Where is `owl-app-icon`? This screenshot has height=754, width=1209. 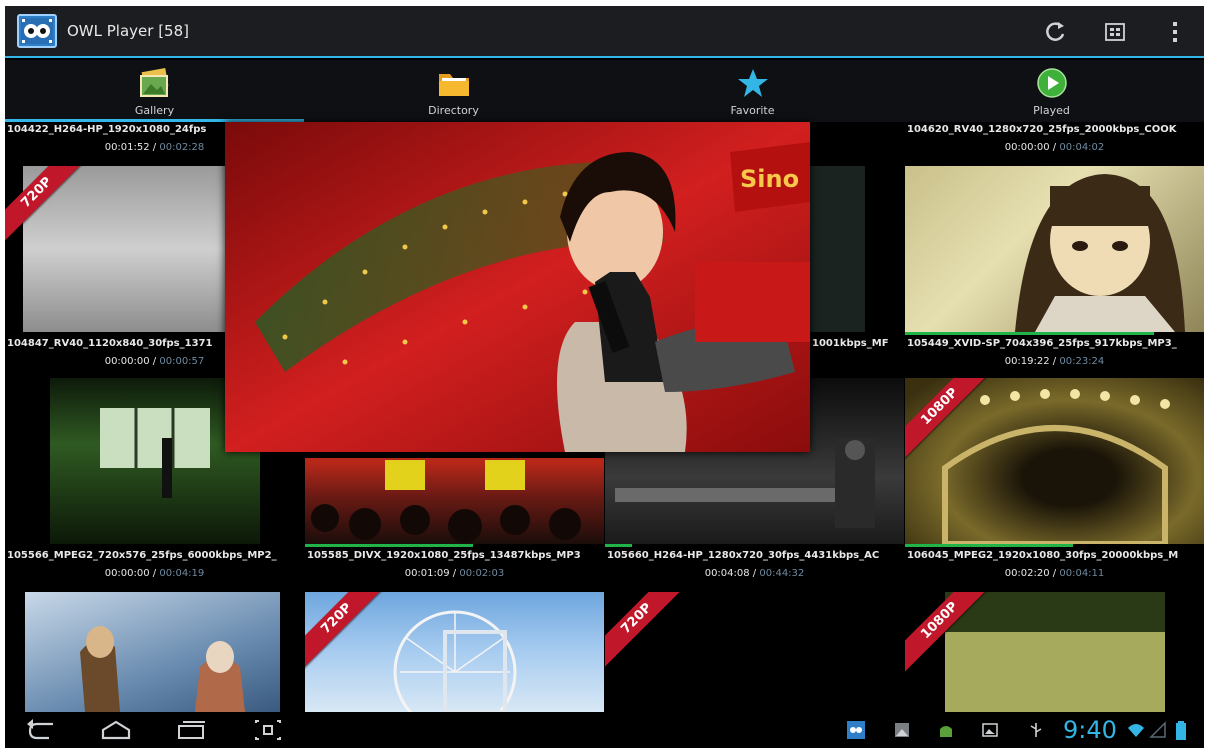
owl-app-icon is located at coordinates (37, 31).